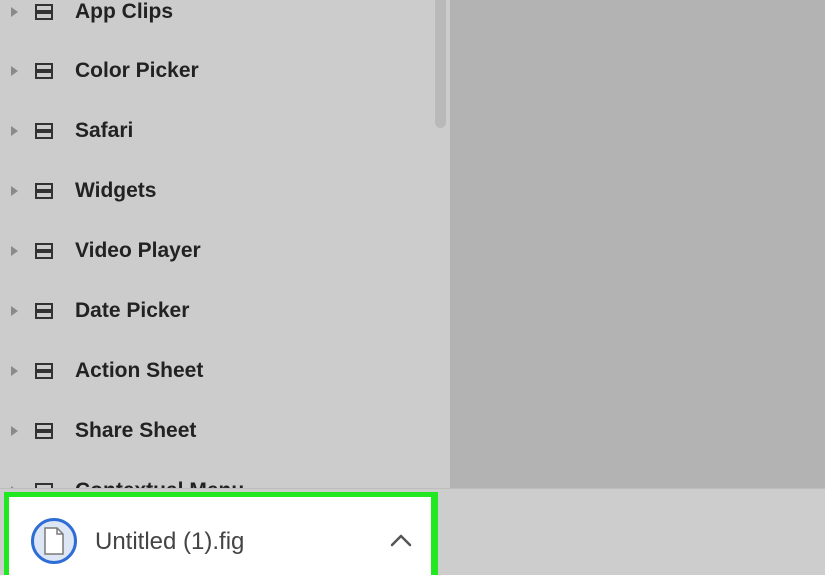 Image resolution: width=825 pixels, height=575 pixels. Describe the element at coordinates (216, 431) in the screenshot. I see `layer-item-share-sheet: Share Sheet` at that location.